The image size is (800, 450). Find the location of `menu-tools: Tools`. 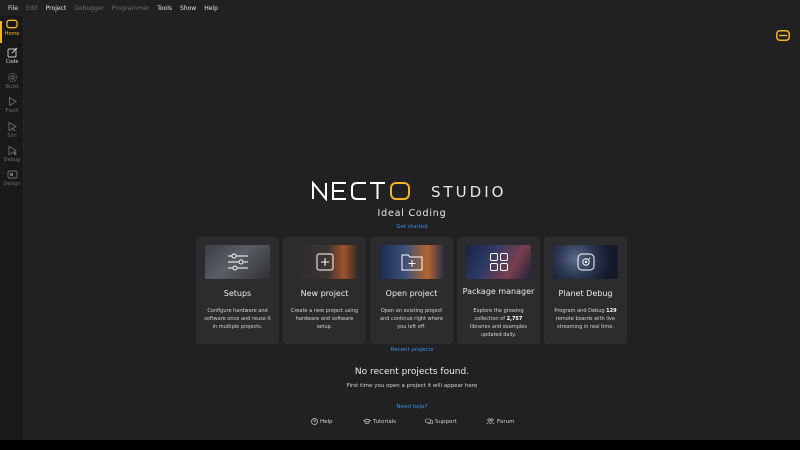

menu-tools: Tools is located at coordinates (164, 8).